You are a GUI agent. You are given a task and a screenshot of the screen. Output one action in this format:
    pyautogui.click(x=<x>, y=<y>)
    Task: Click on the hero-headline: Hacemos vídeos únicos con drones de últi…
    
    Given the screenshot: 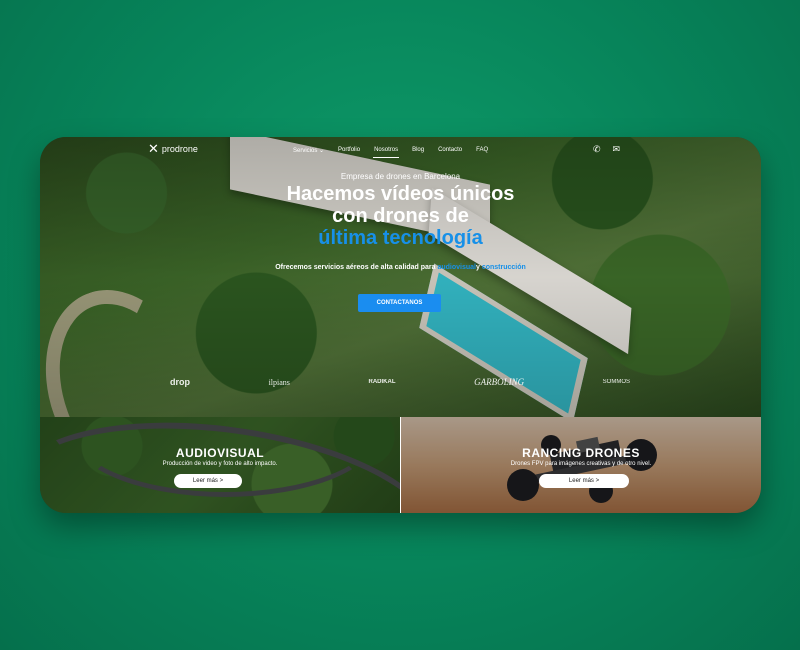 What is the action you would take?
    pyautogui.click(x=400, y=216)
    